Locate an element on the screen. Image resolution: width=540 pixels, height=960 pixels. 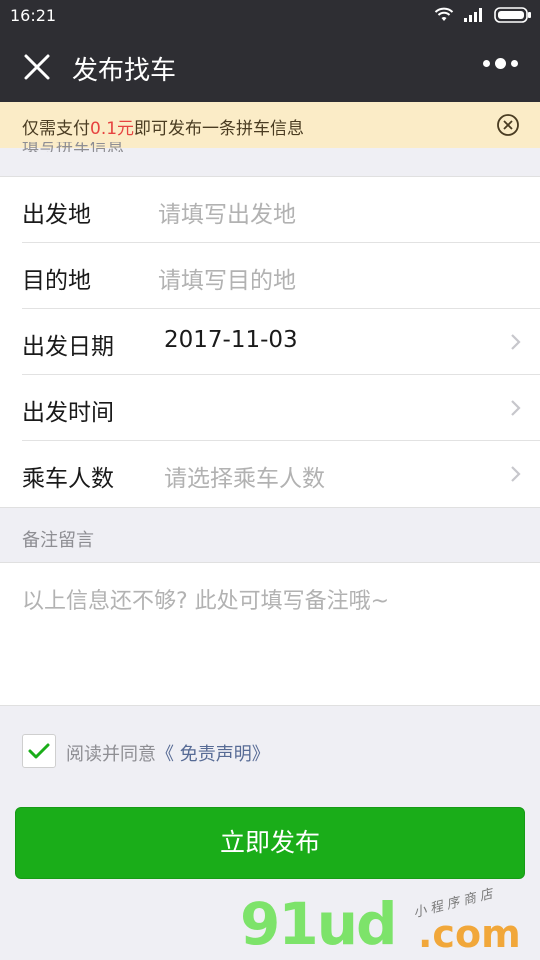
notice-price: 0.1元 is located at coordinates (112, 129).